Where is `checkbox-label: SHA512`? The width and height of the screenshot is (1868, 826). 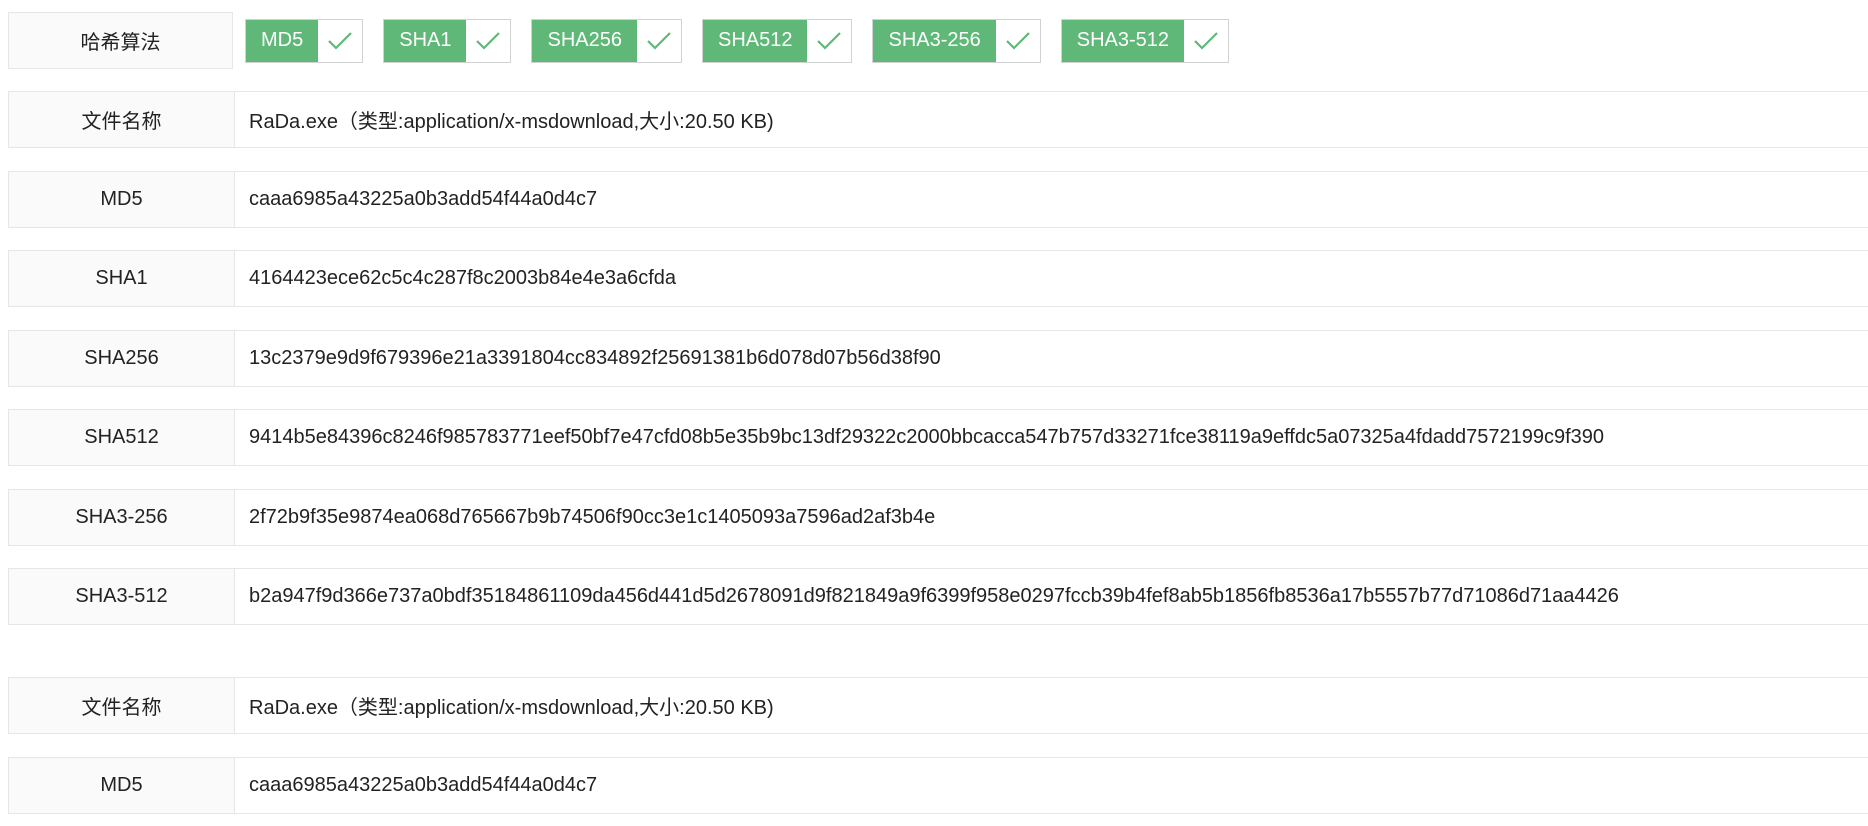 checkbox-label: SHA512 is located at coordinates (755, 40).